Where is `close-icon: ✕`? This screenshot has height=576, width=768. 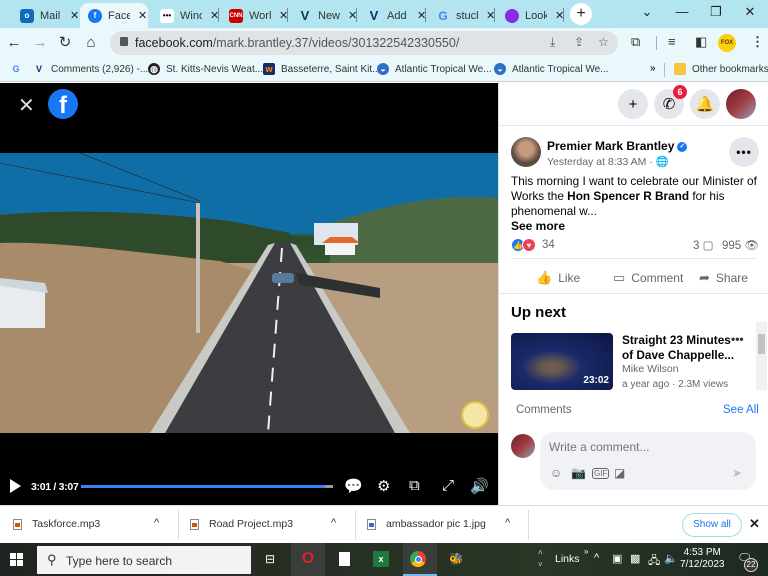 close-icon: ✕ is located at coordinates (26, 105).